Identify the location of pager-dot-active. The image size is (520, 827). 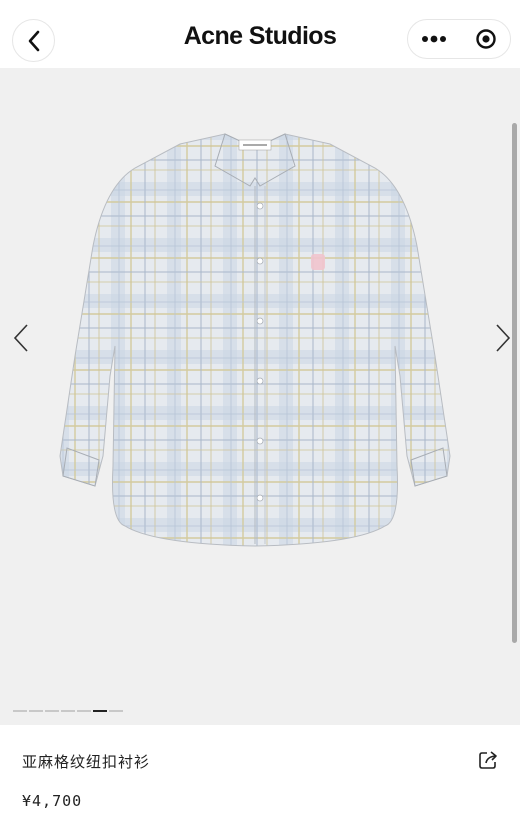
(100, 711).